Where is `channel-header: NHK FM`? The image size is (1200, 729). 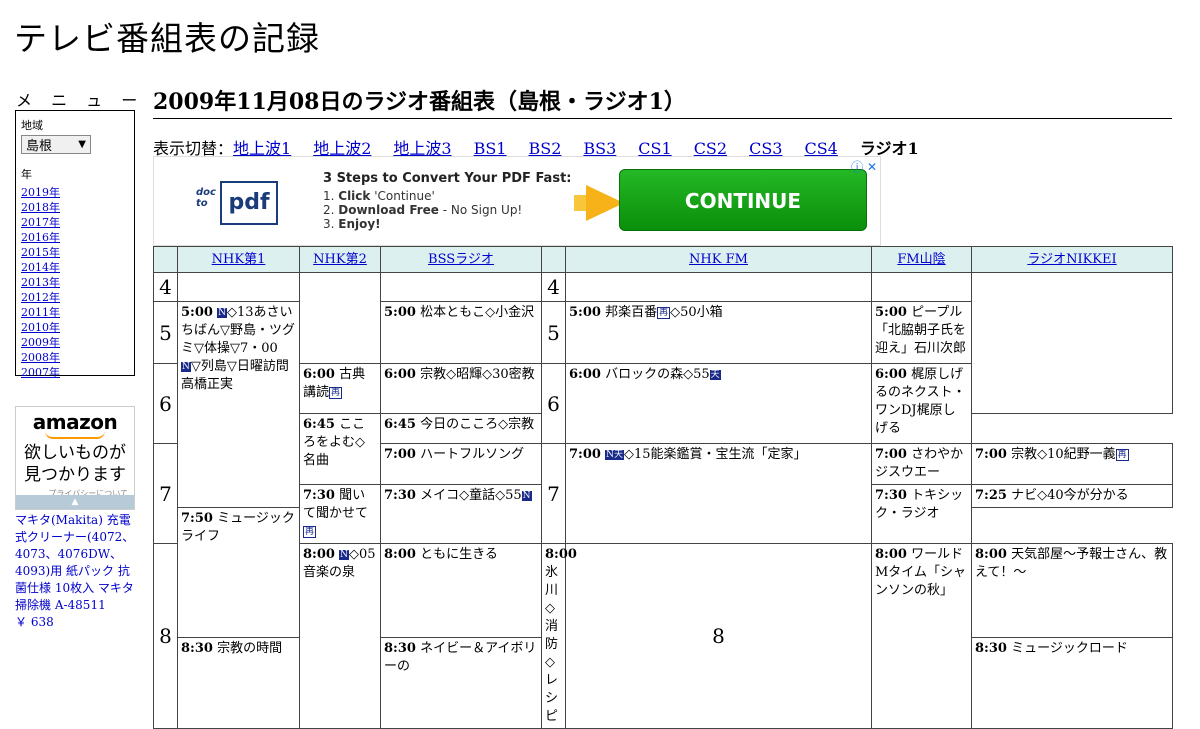 channel-header: NHK FM is located at coordinates (718, 259).